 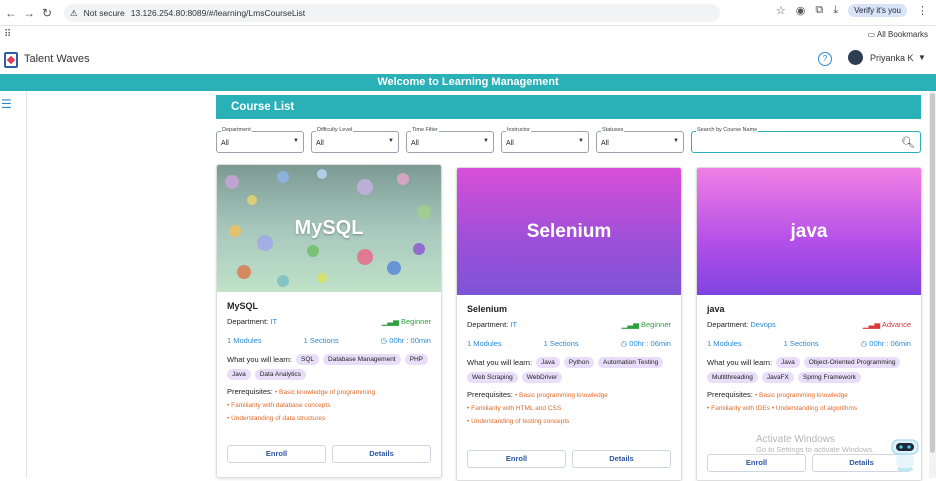 I want to click on caret-down-icon: ▼, so click(x=922, y=57).